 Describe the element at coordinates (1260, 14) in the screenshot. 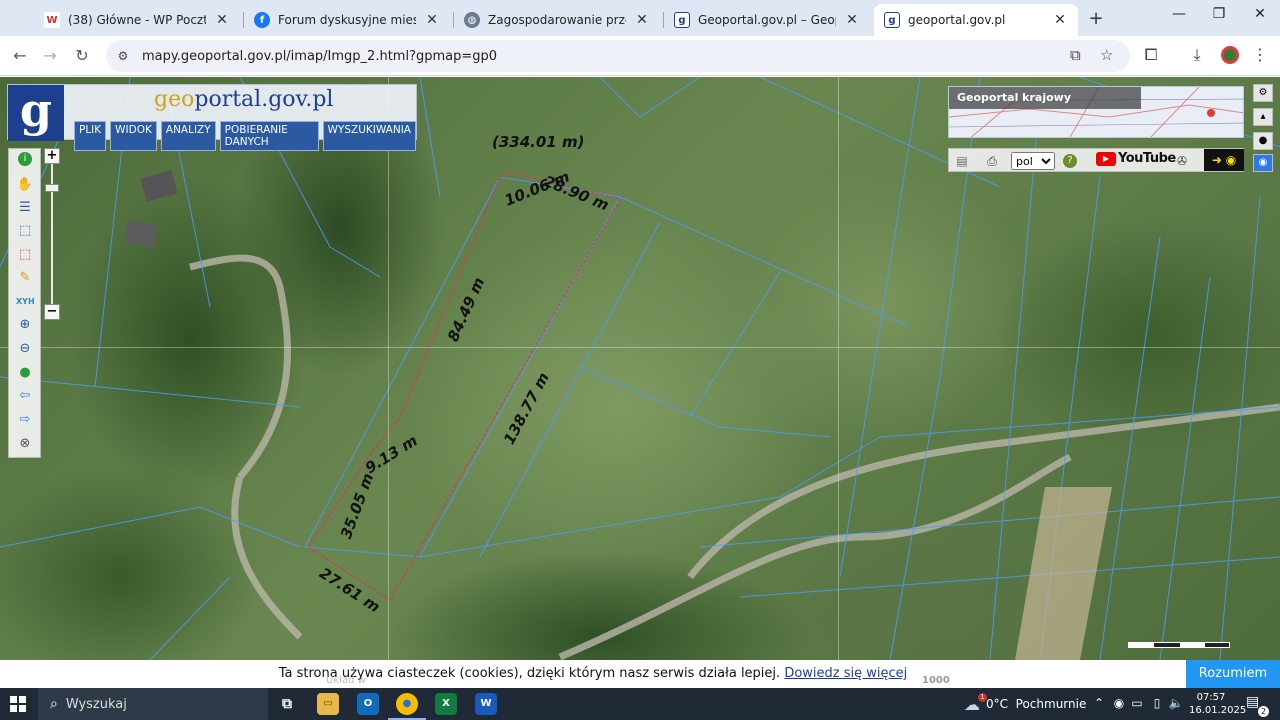

I see `close-window-button: ✕` at that location.